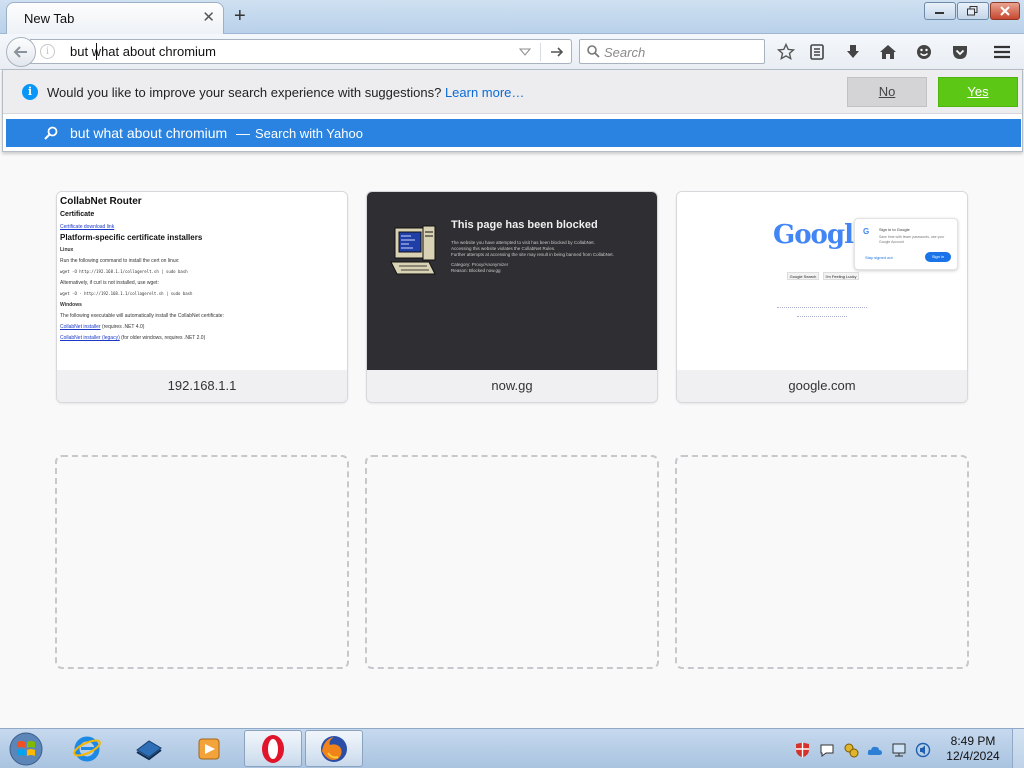 Image resolution: width=1024 pixels, height=768 pixels. What do you see at coordinates (49, 18) in the screenshot?
I see `tab-title: New Tab` at bounding box center [49, 18].